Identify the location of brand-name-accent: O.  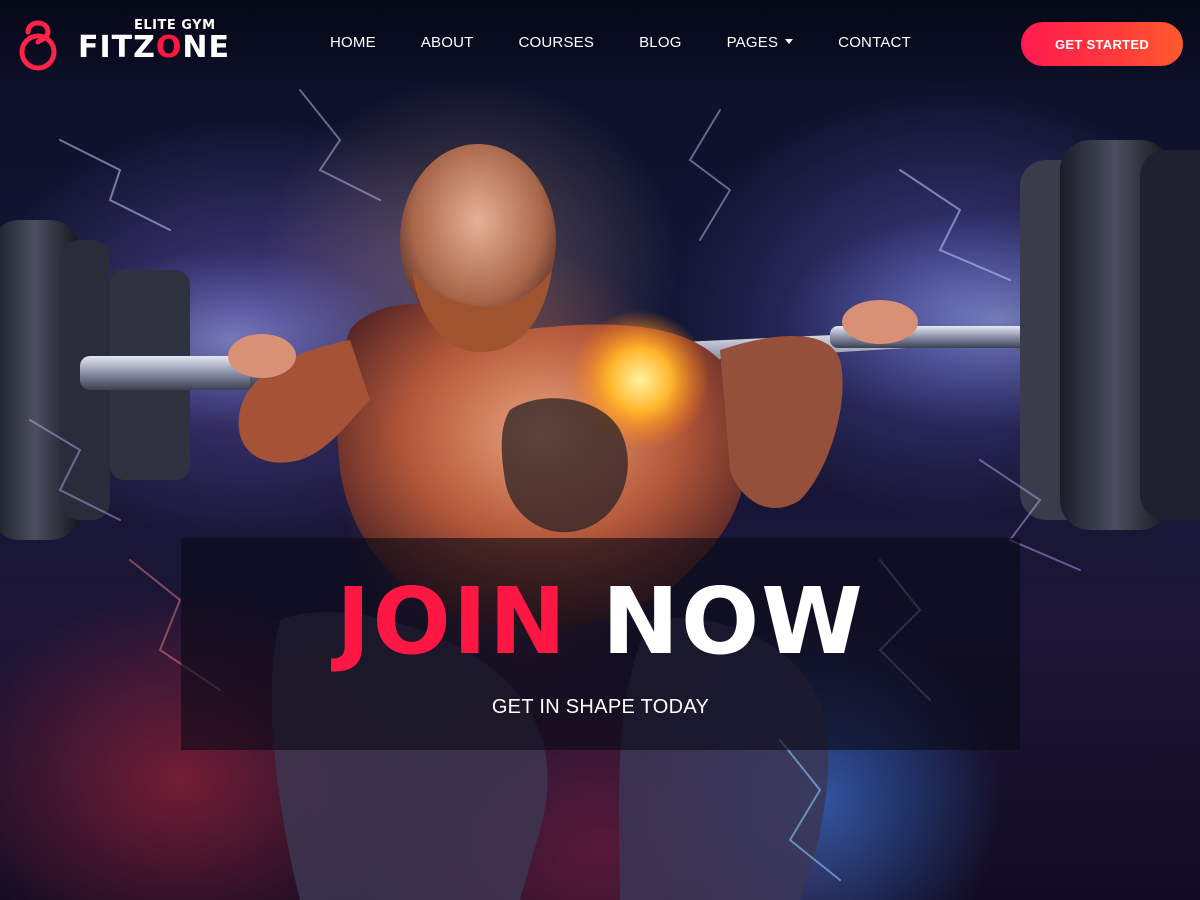
(169, 47).